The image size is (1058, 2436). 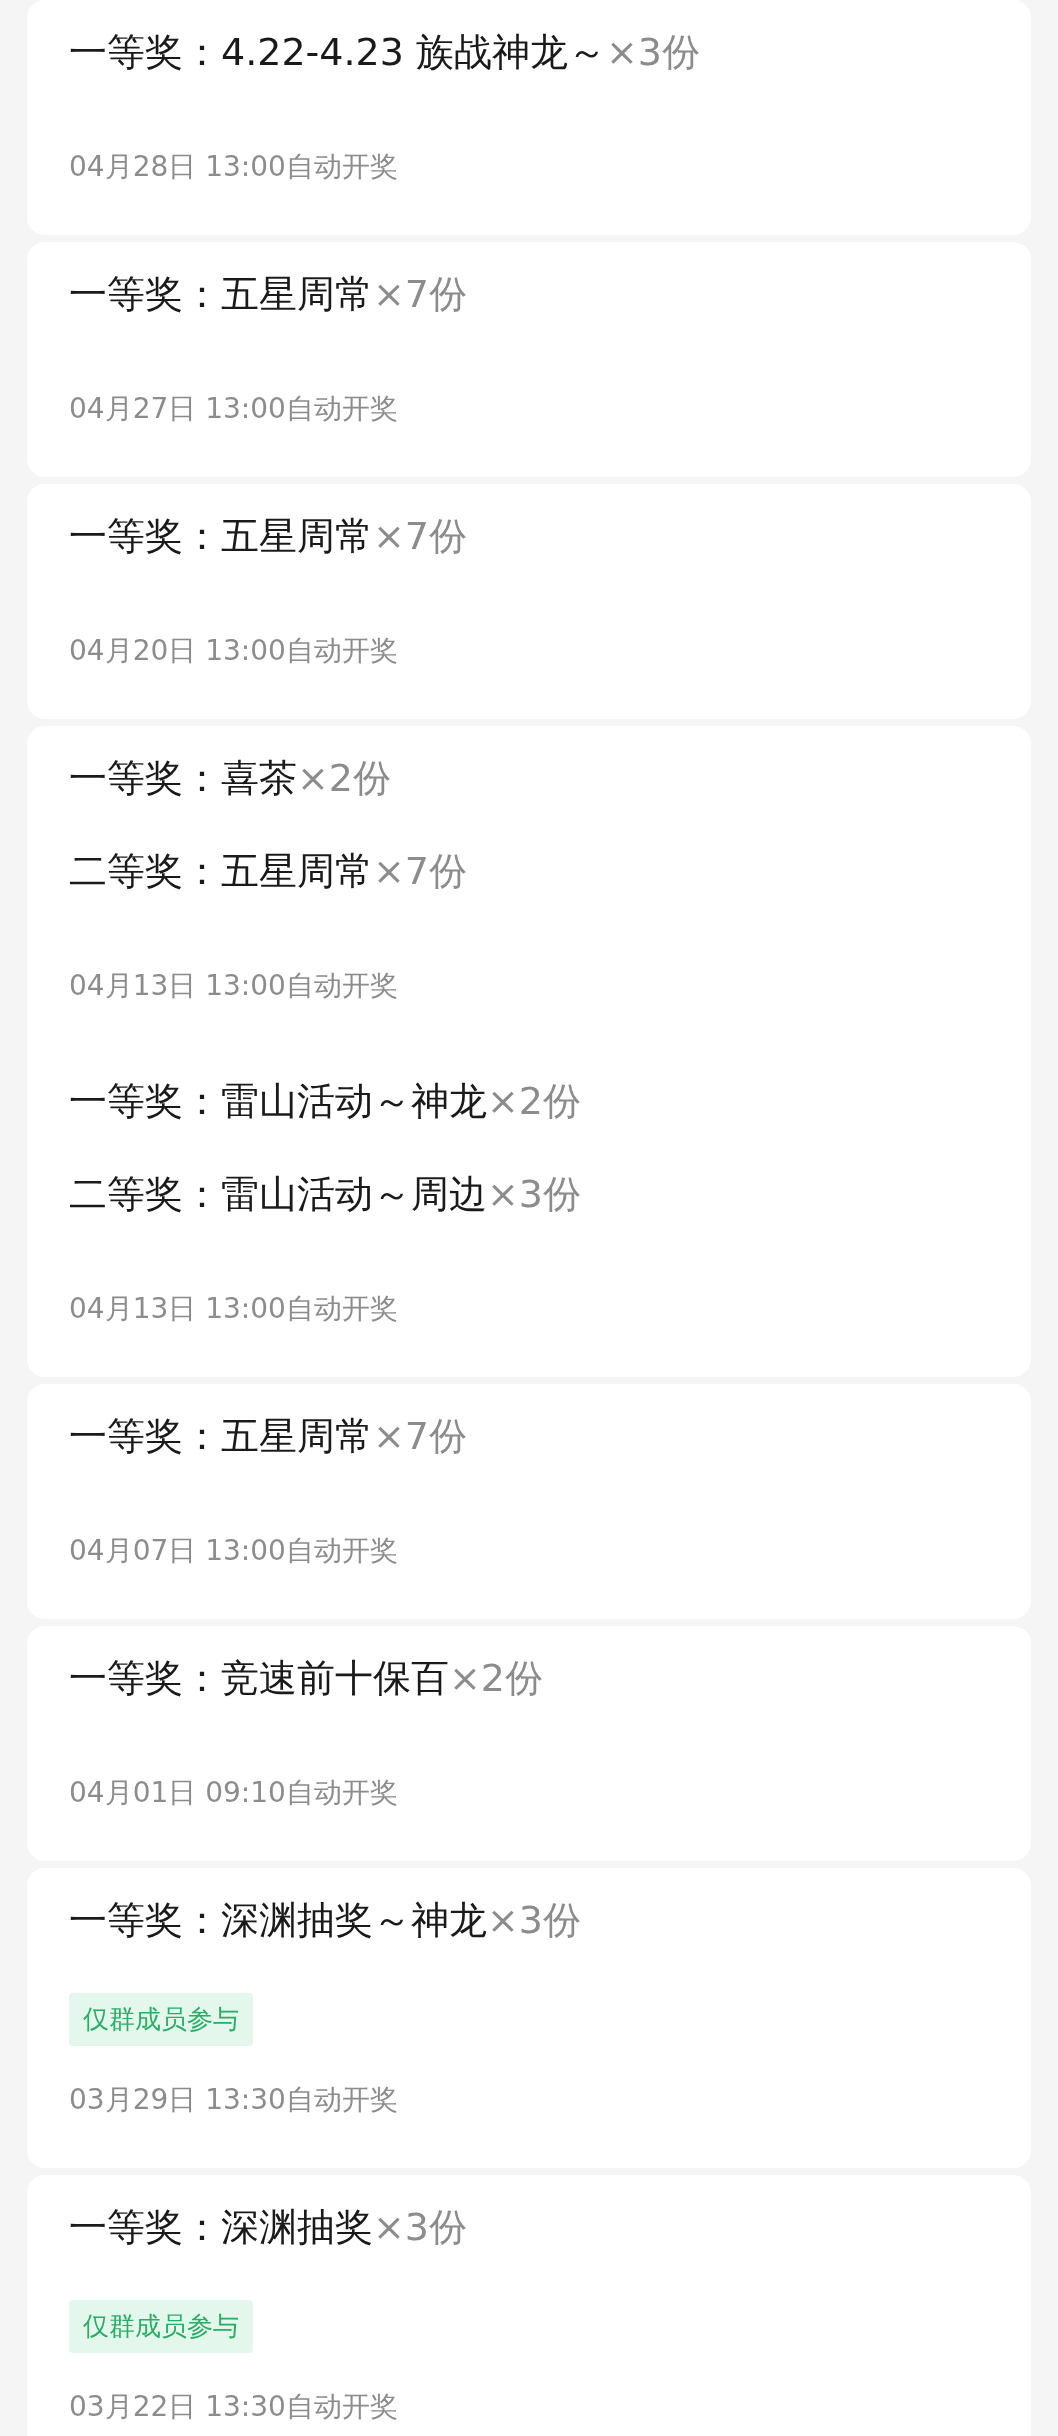 I want to click on prize-line: 二等奖：雷山活动～周边×3份, so click(x=326, y=1194).